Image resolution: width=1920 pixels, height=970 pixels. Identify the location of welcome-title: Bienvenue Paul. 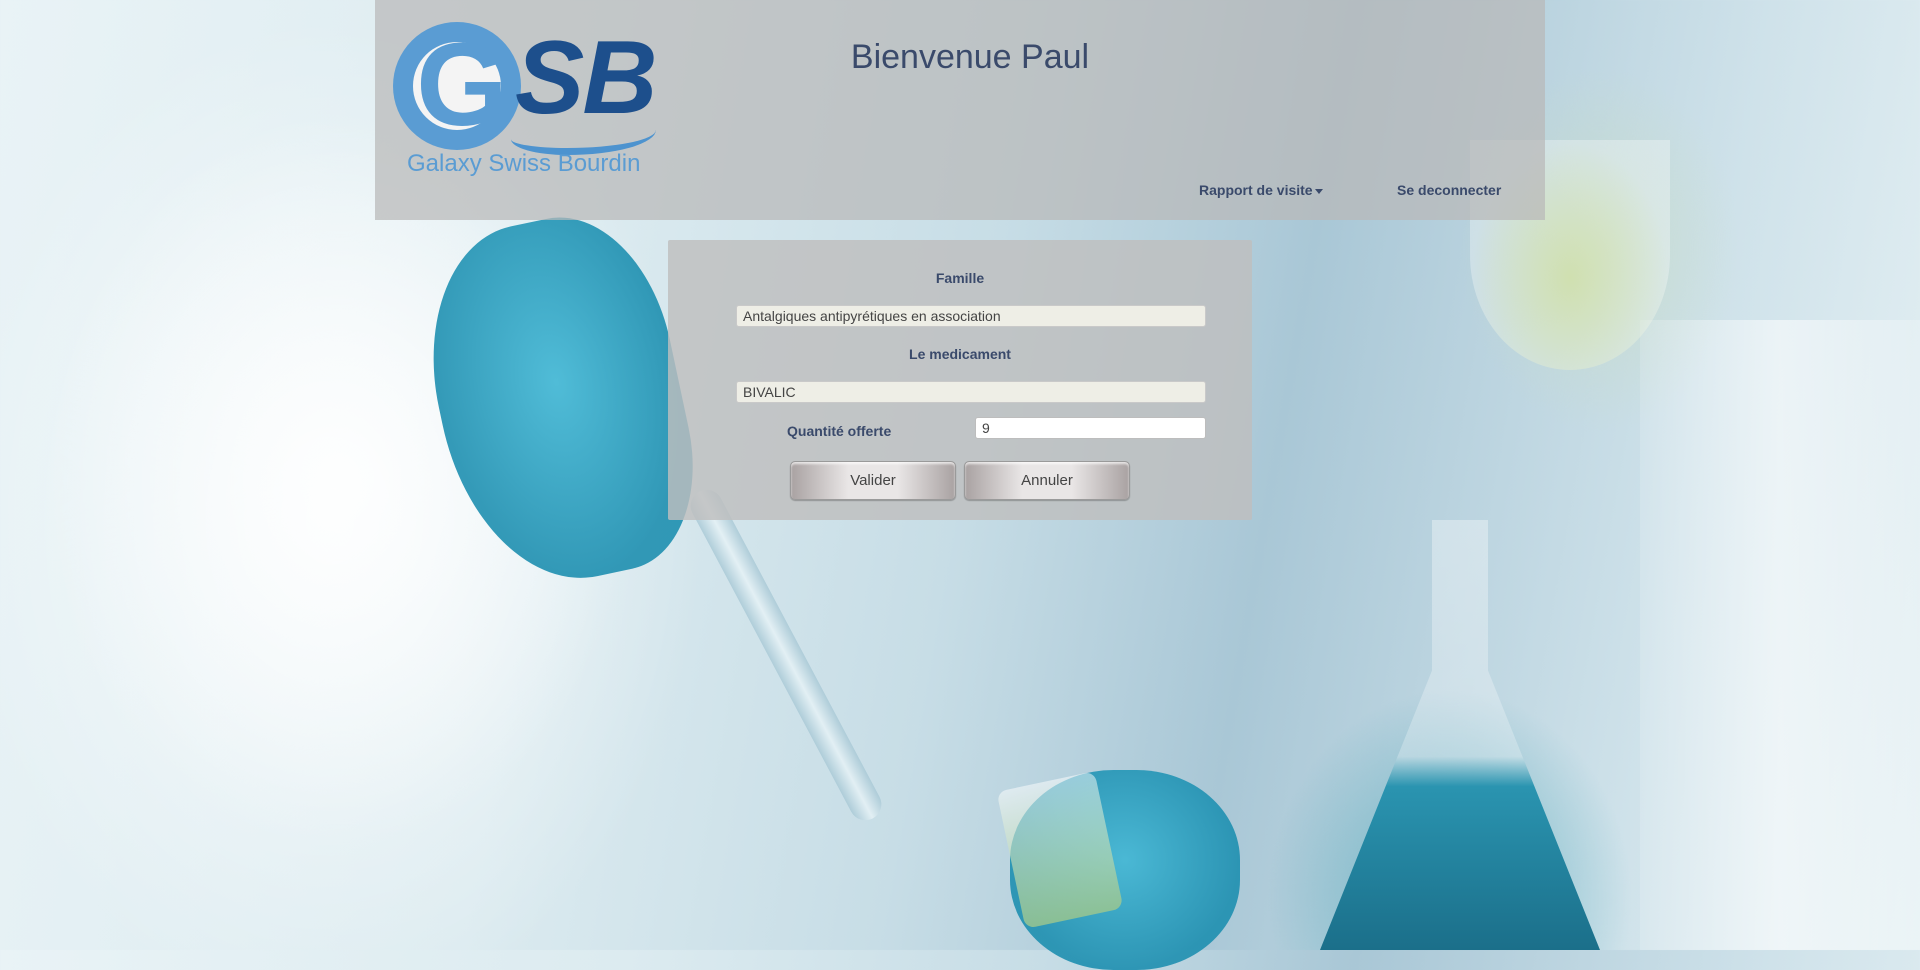
(970, 57).